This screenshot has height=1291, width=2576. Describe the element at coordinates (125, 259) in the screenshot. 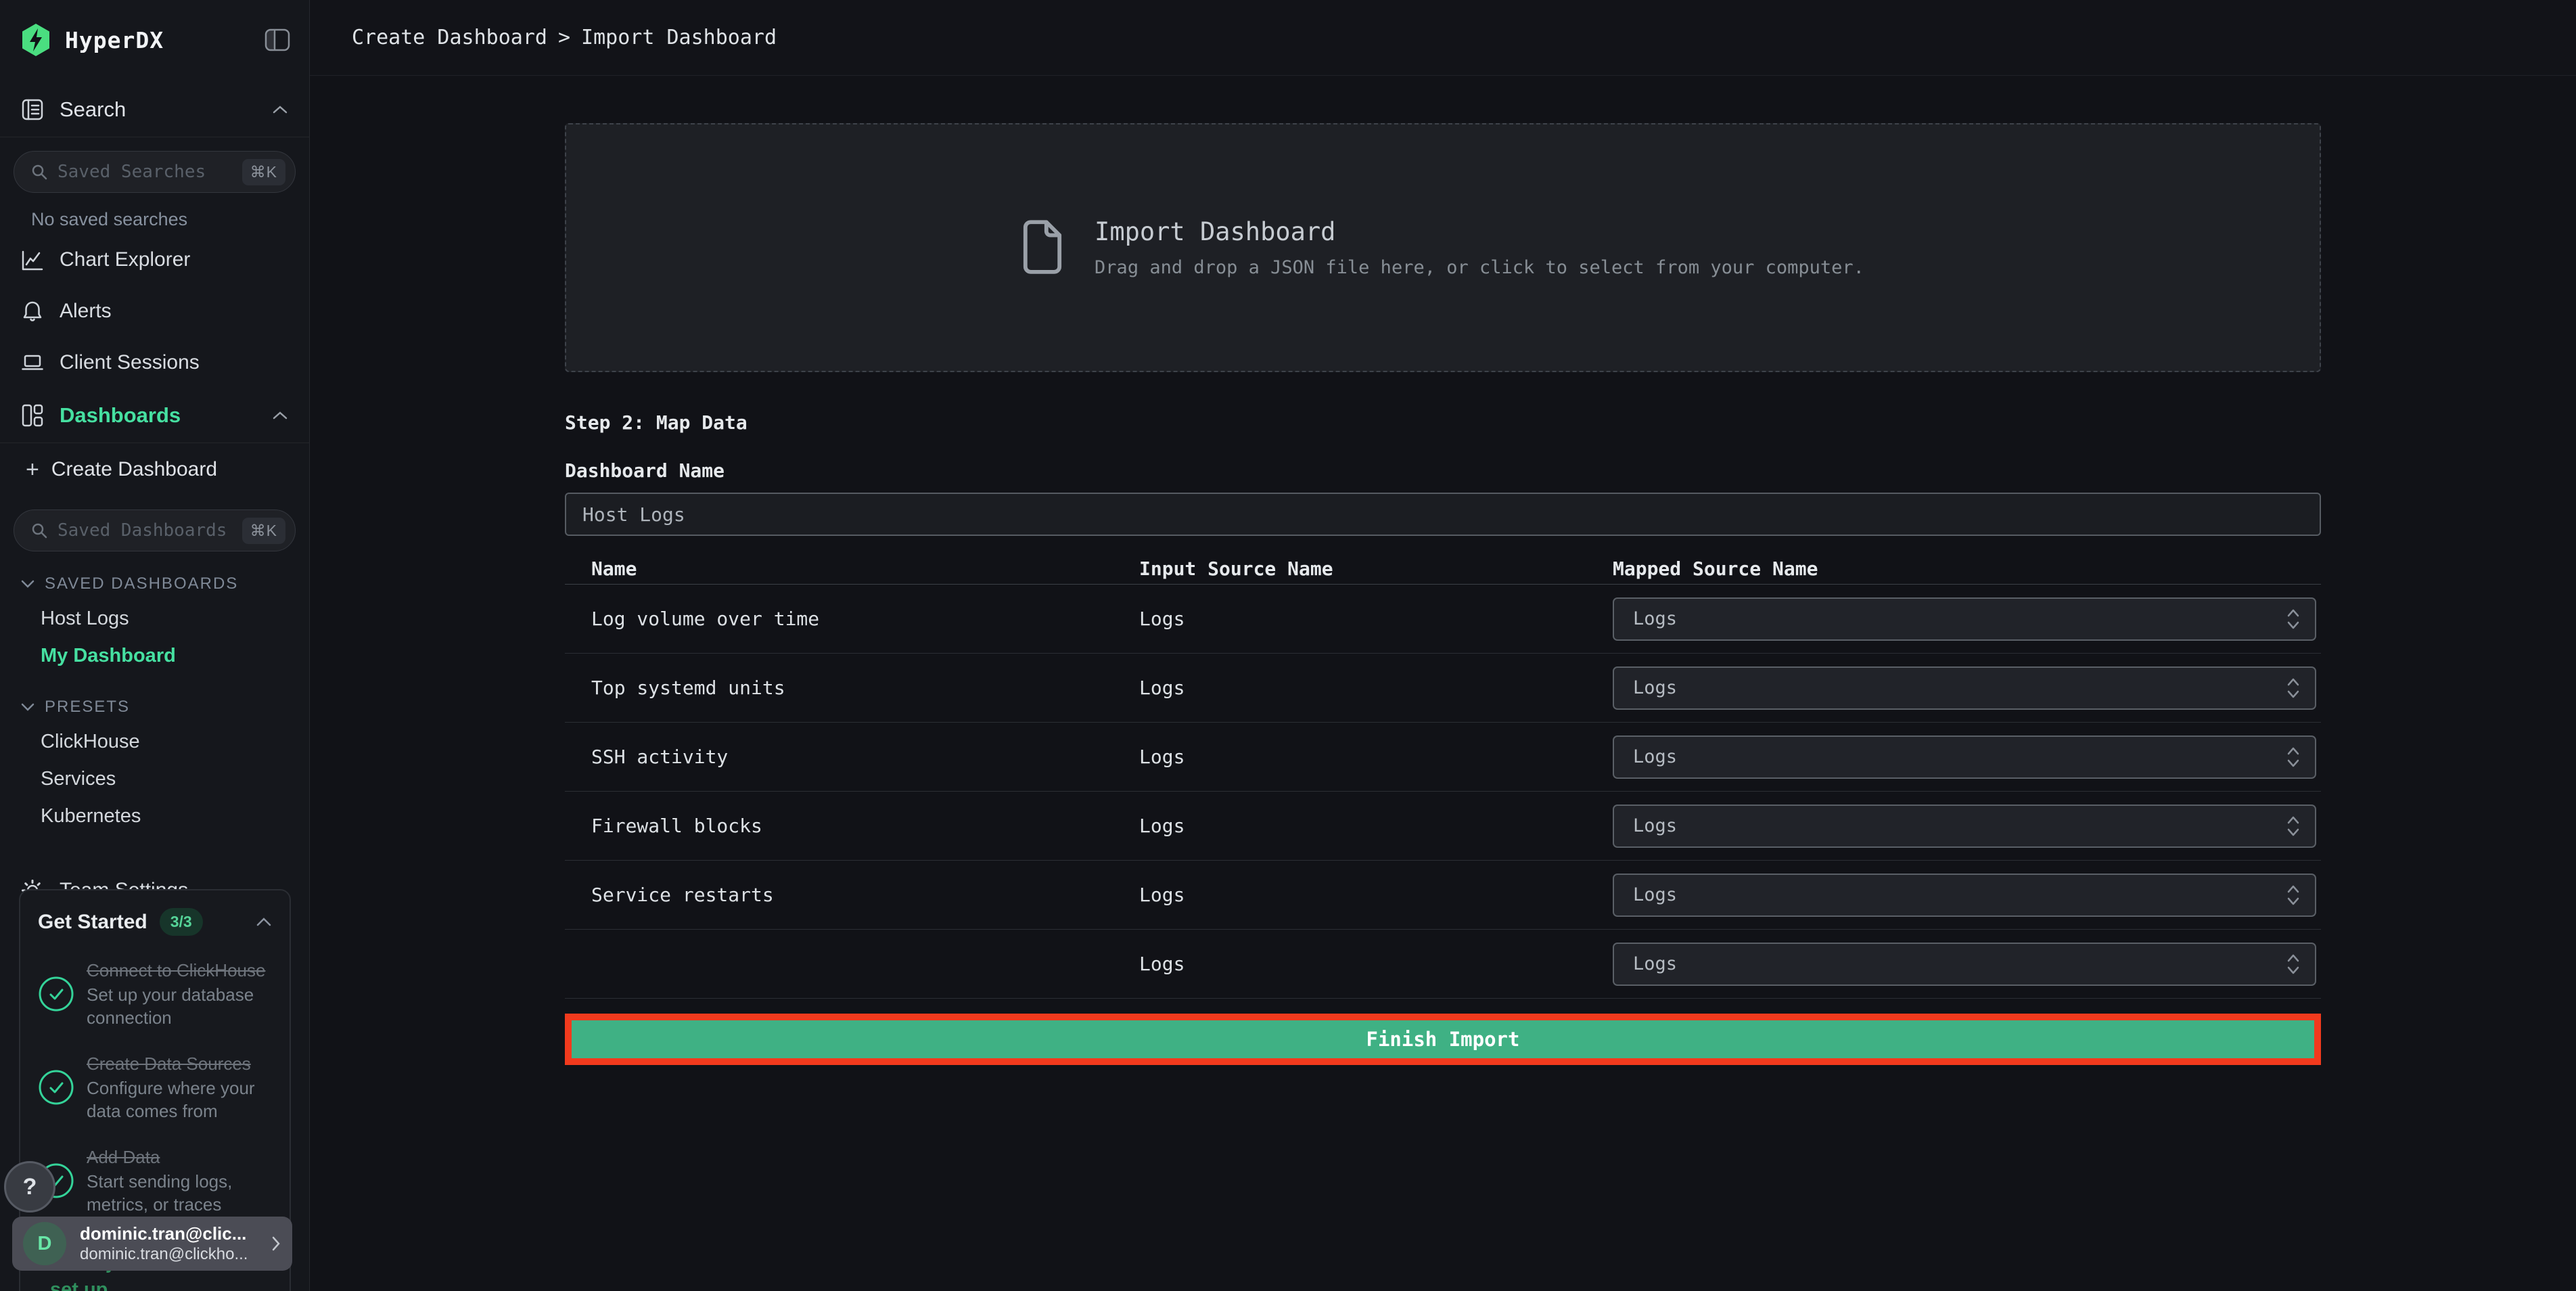

I see `sidebar-item-chart-explorer-label: Chart Explorer` at that location.